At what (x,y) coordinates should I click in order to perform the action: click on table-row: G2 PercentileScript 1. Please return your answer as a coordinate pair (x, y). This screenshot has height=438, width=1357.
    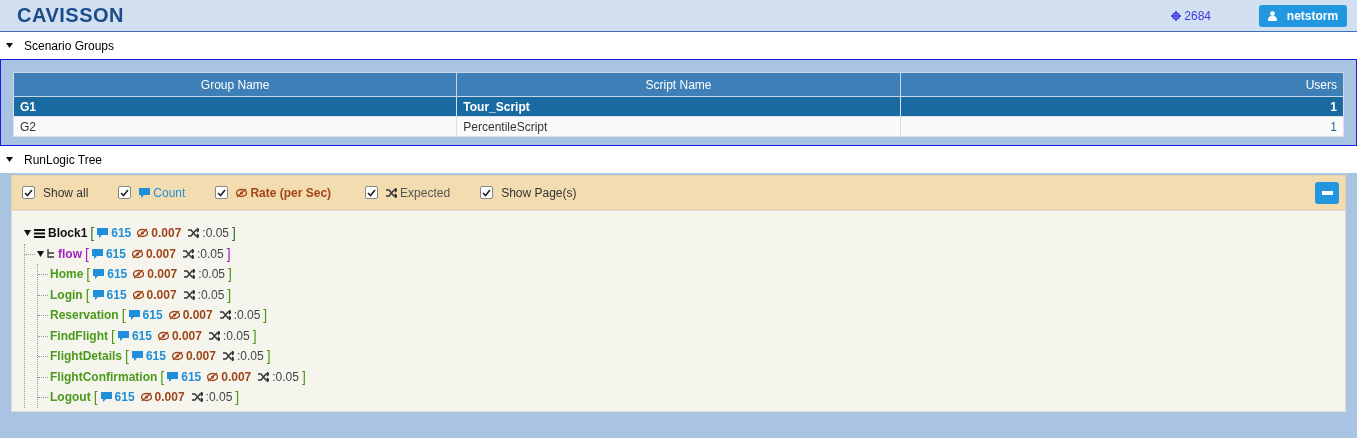
    Looking at the image, I should click on (678, 126).